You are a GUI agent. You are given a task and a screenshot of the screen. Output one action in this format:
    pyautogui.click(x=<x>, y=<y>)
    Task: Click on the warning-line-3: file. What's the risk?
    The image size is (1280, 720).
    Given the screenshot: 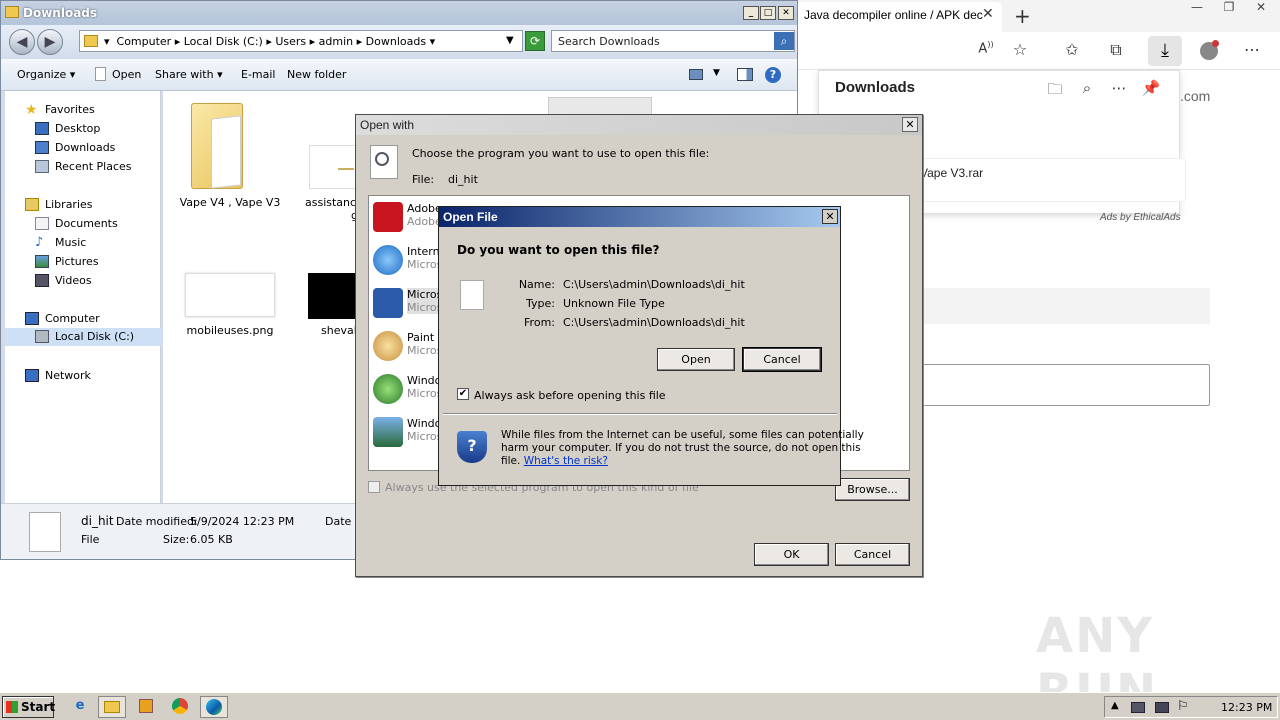 What is the action you would take?
    pyautogui.click(x=554, y=461)
    